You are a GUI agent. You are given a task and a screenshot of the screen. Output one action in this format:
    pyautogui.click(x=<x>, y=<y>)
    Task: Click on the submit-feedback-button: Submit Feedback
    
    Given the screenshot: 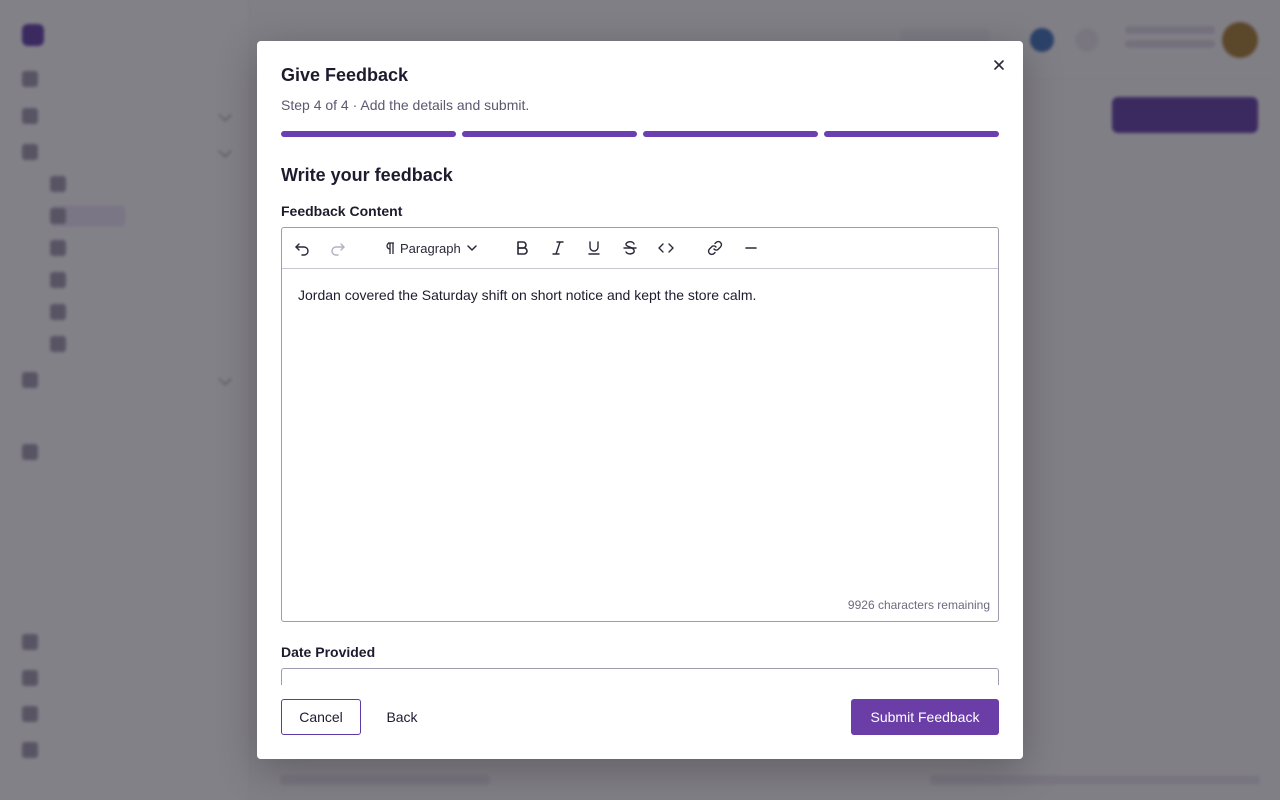 What is the action you would take?
    pyautogui.click(x=925, y=717)
    